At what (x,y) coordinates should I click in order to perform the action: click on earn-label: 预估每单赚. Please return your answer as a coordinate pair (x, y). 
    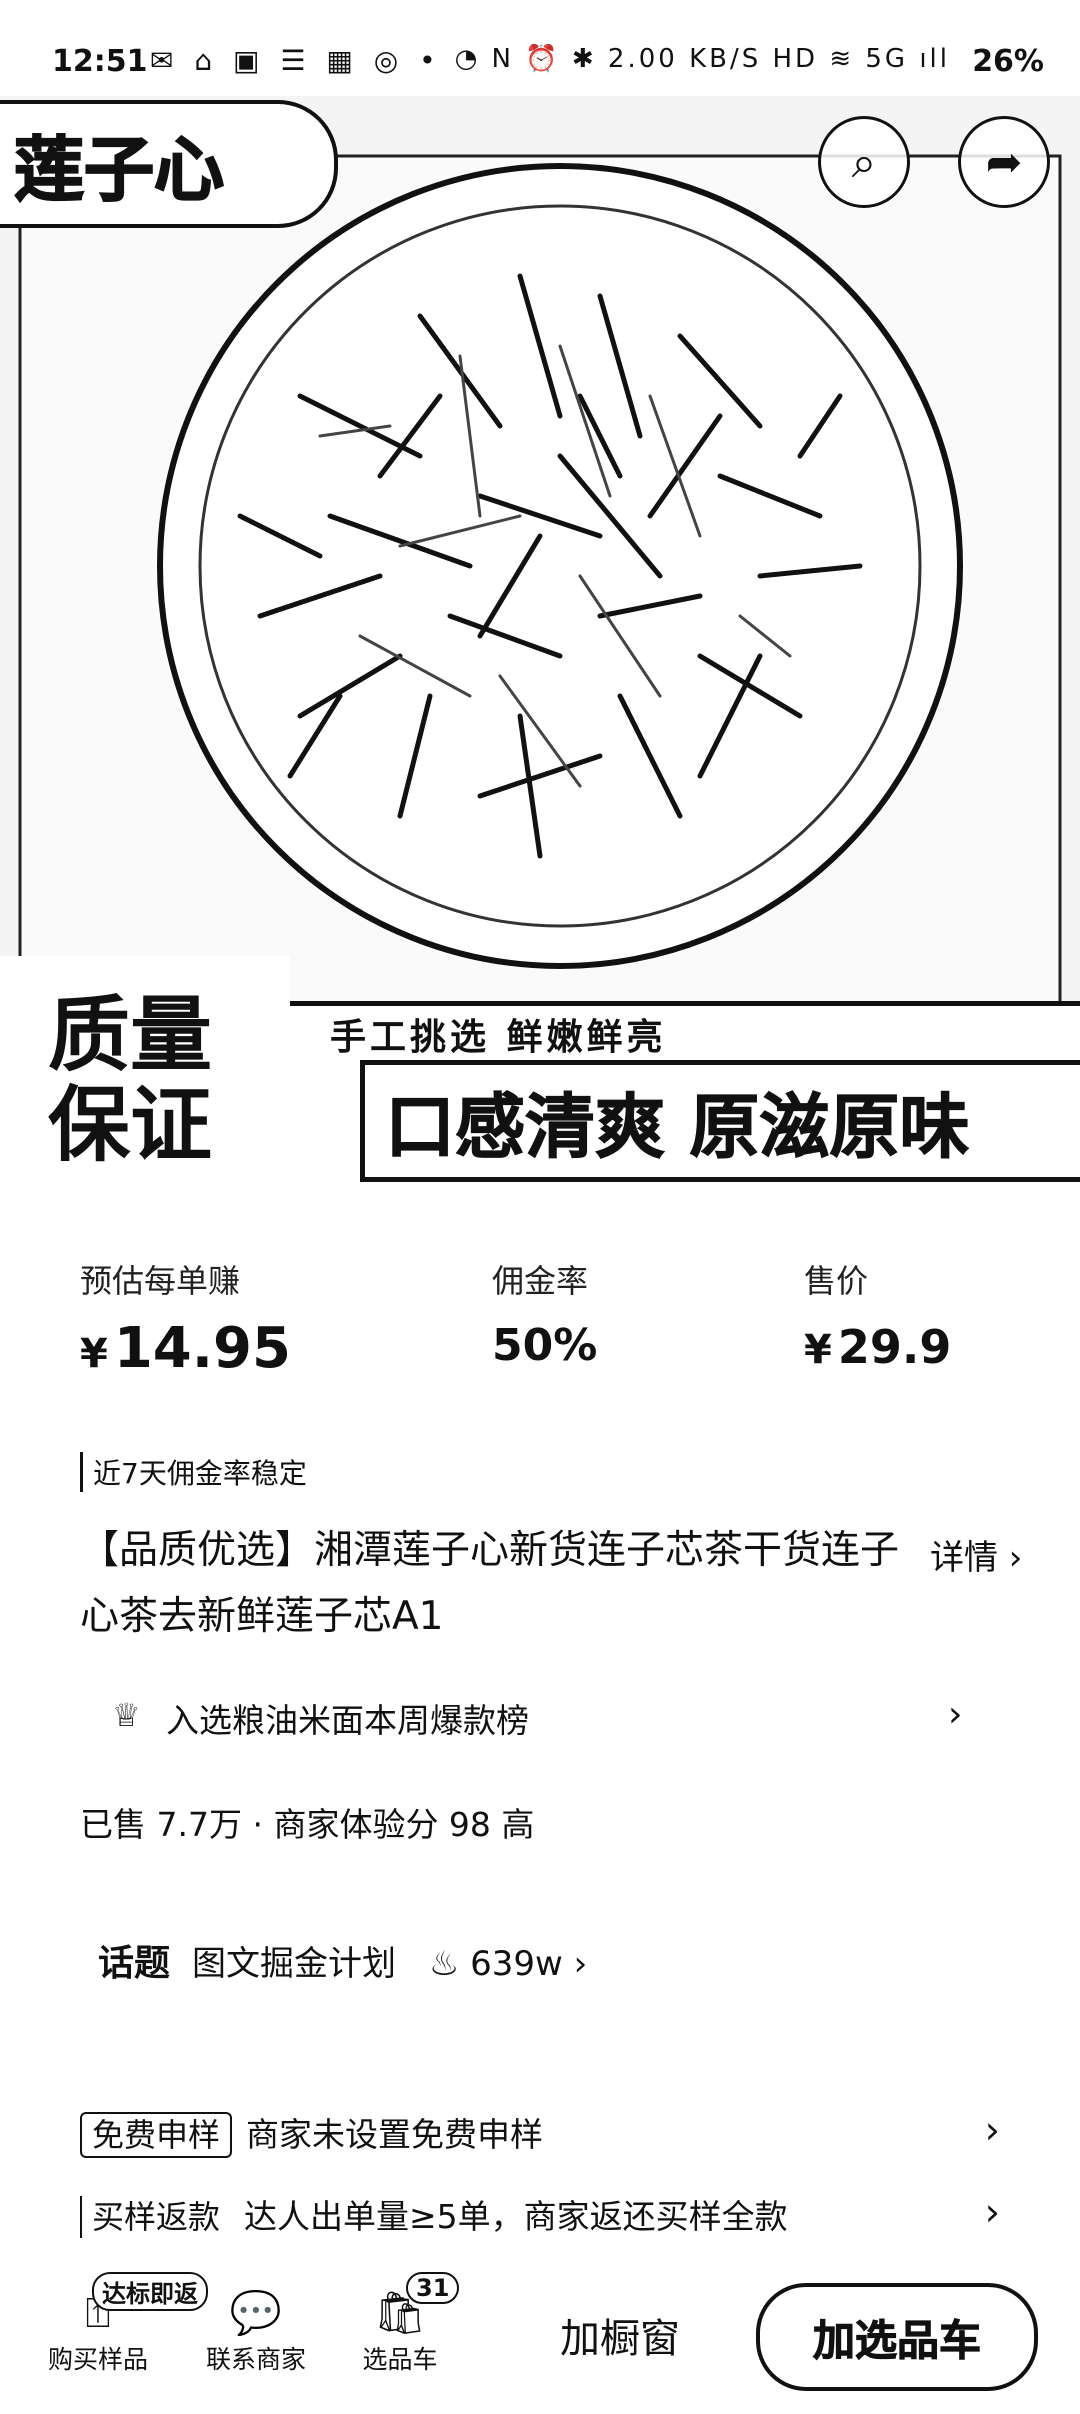
    Looking at the image, I should click on (160, 1281).